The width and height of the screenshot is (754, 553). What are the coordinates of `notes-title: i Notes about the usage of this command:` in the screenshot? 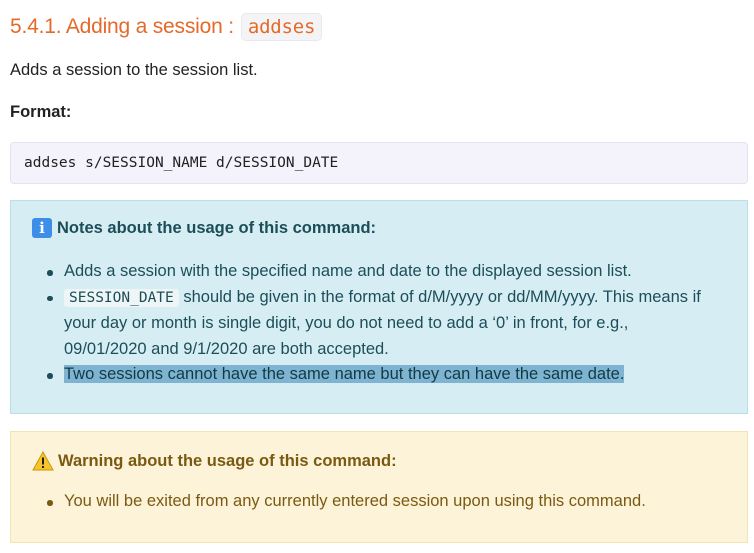 It's located at (204, 228).